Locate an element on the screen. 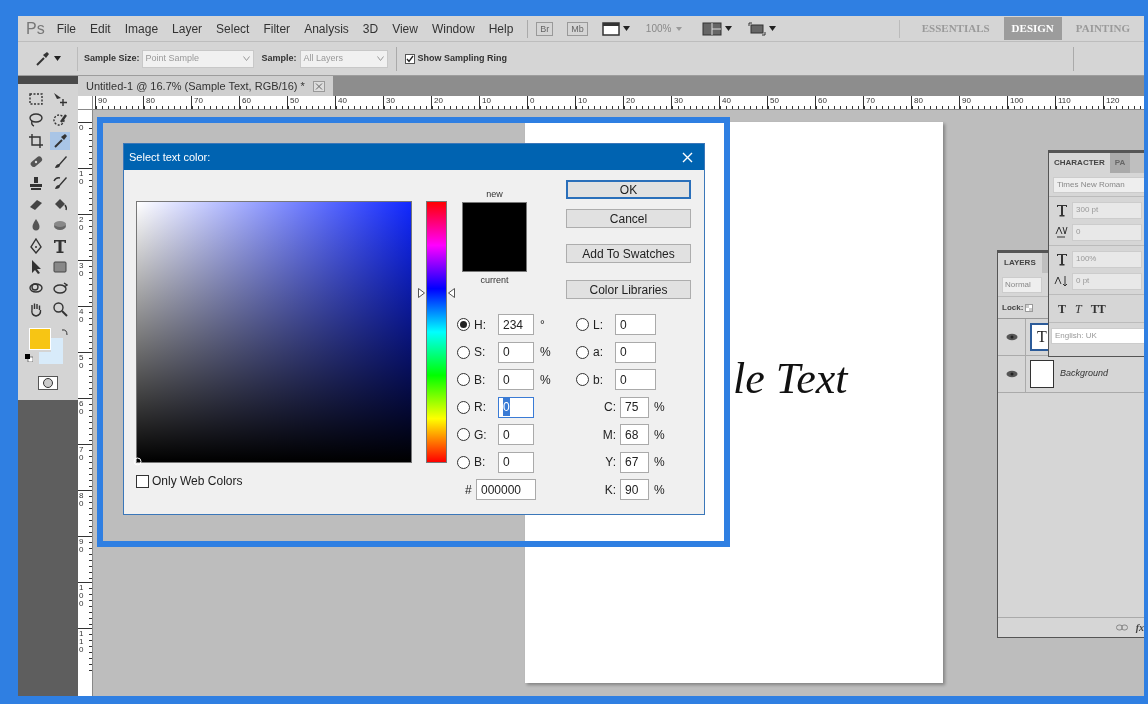  number-field: 68 is located at coordinates (634, 435).